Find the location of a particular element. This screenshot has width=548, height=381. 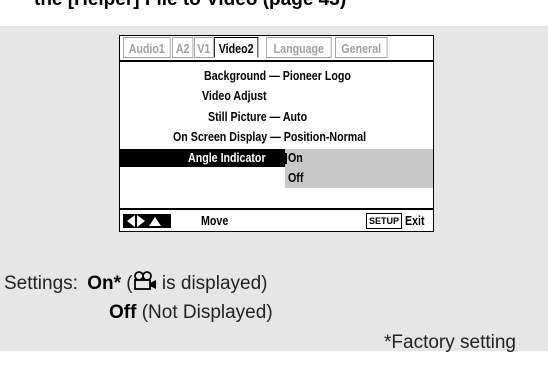

tab-a2: A2 is located at coordinates (183, 47).